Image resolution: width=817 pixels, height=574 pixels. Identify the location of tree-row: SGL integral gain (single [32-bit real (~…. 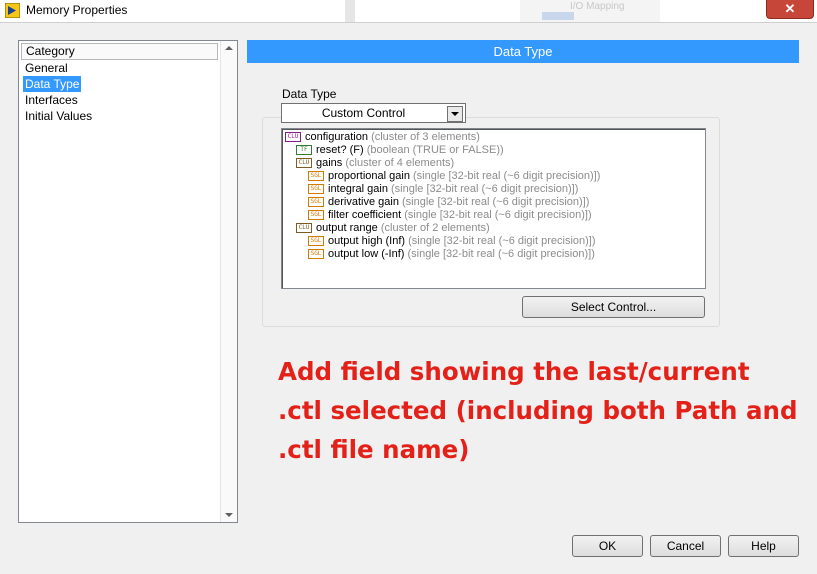
(443, 189).